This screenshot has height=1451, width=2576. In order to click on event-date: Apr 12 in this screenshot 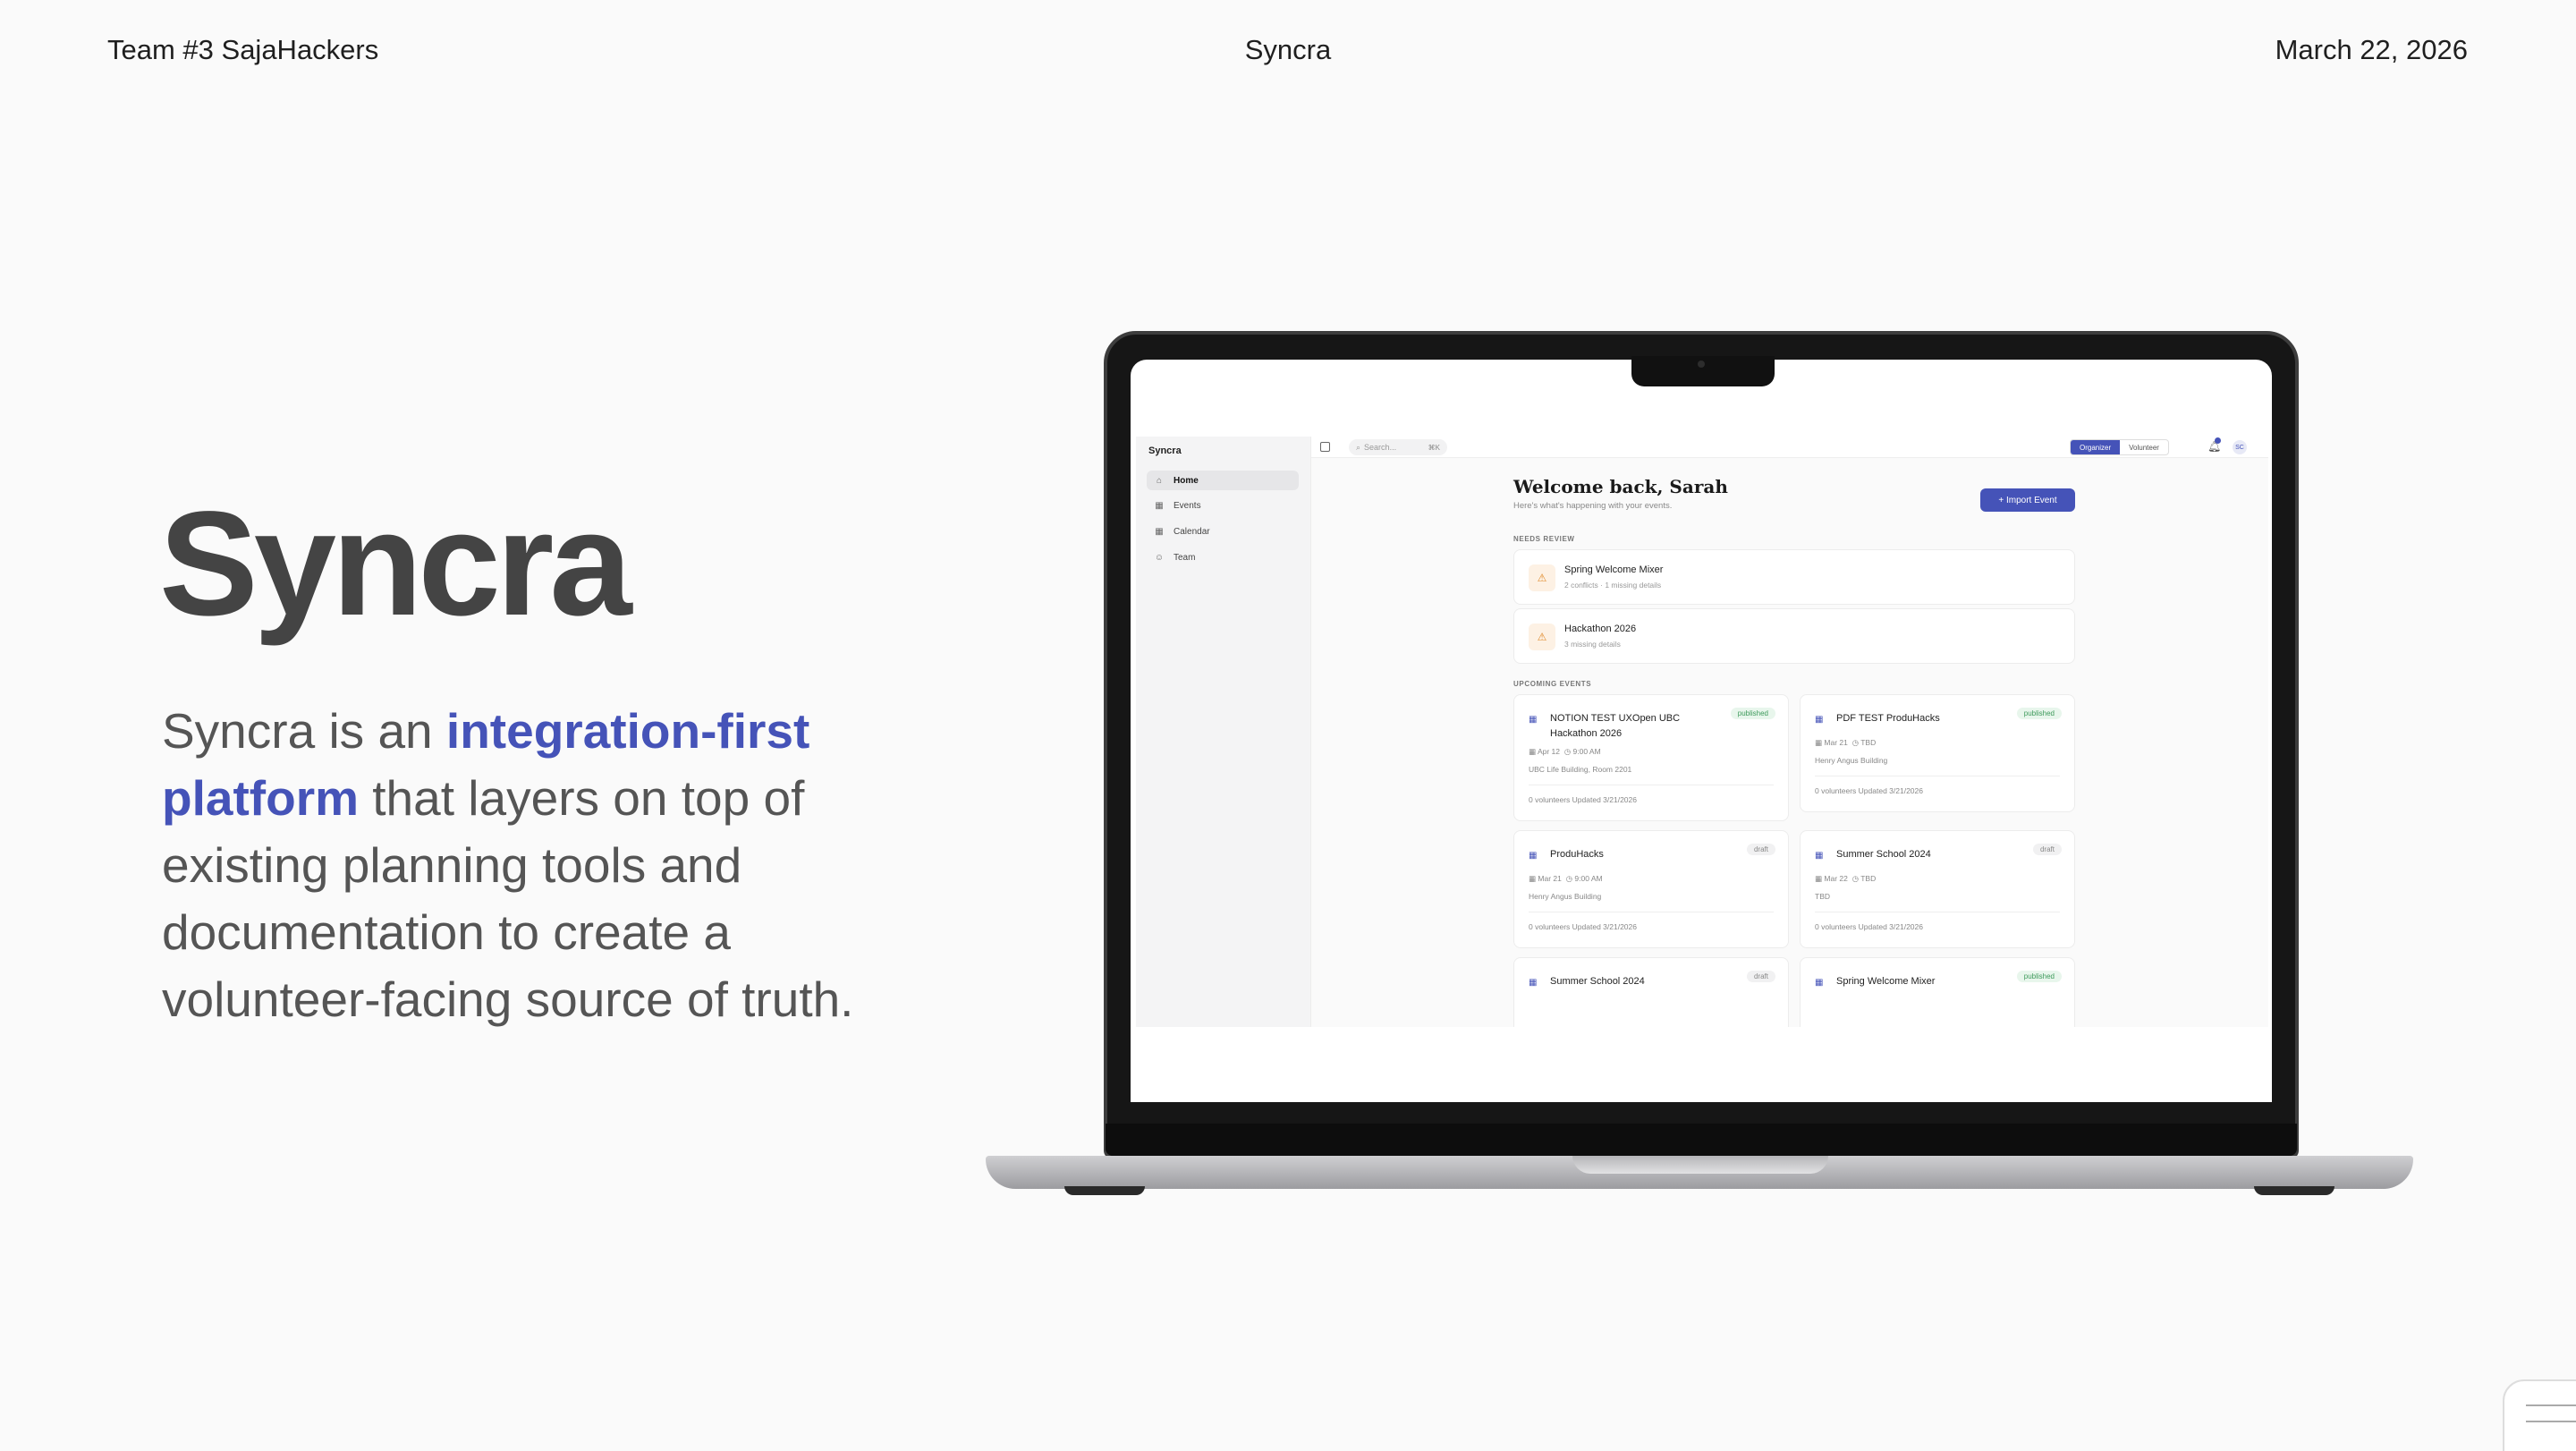, I will do `click(1548, 751)`.